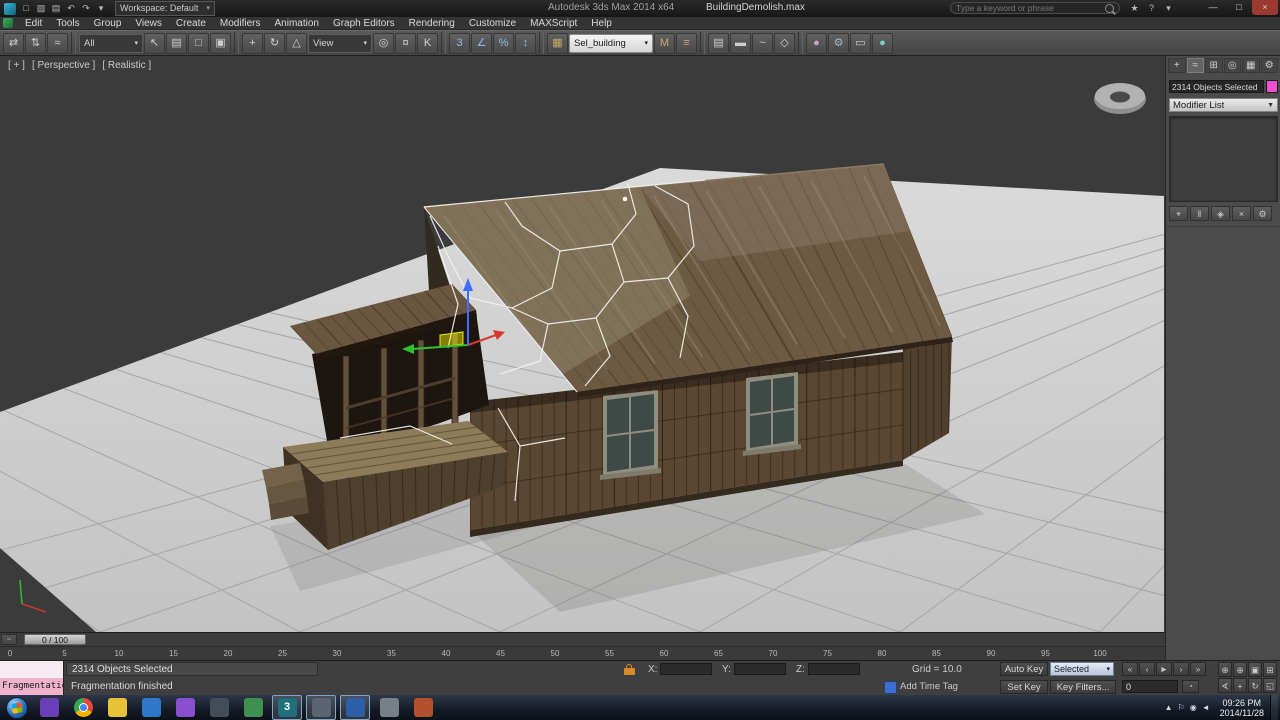  Describe the element at coordinates (1130, 669) in the screenshot. I see `go-to-start-button: «` at that location.